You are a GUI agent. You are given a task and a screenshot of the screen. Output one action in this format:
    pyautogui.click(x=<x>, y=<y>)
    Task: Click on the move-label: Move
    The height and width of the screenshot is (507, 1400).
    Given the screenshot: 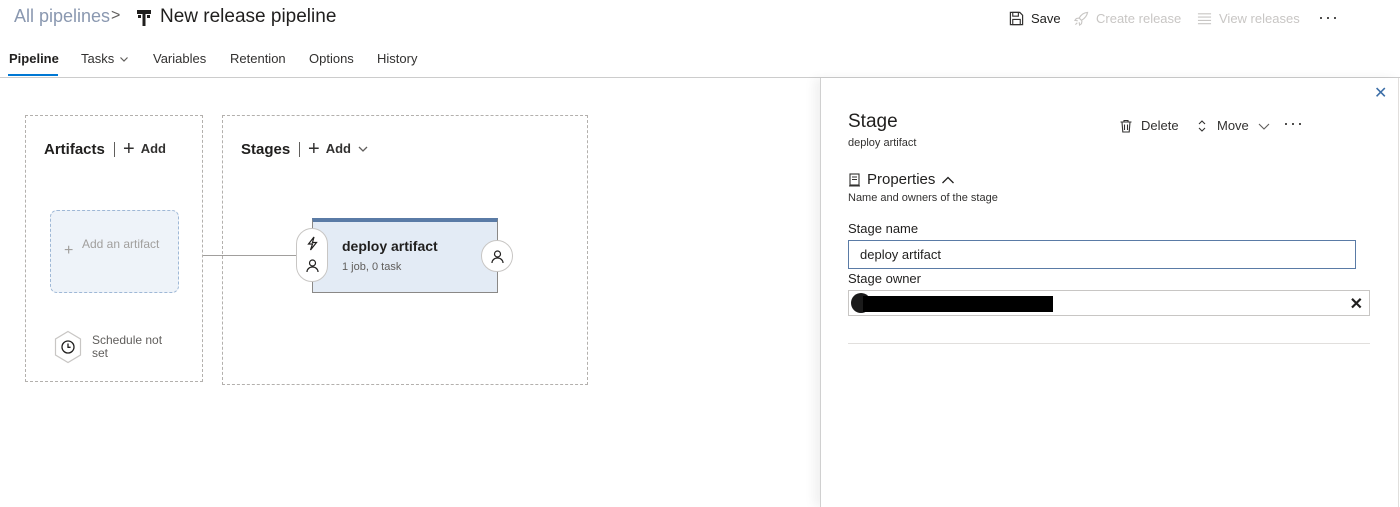 What is the action you would take?
    pyautogui.click(x=1233, y=125)
    